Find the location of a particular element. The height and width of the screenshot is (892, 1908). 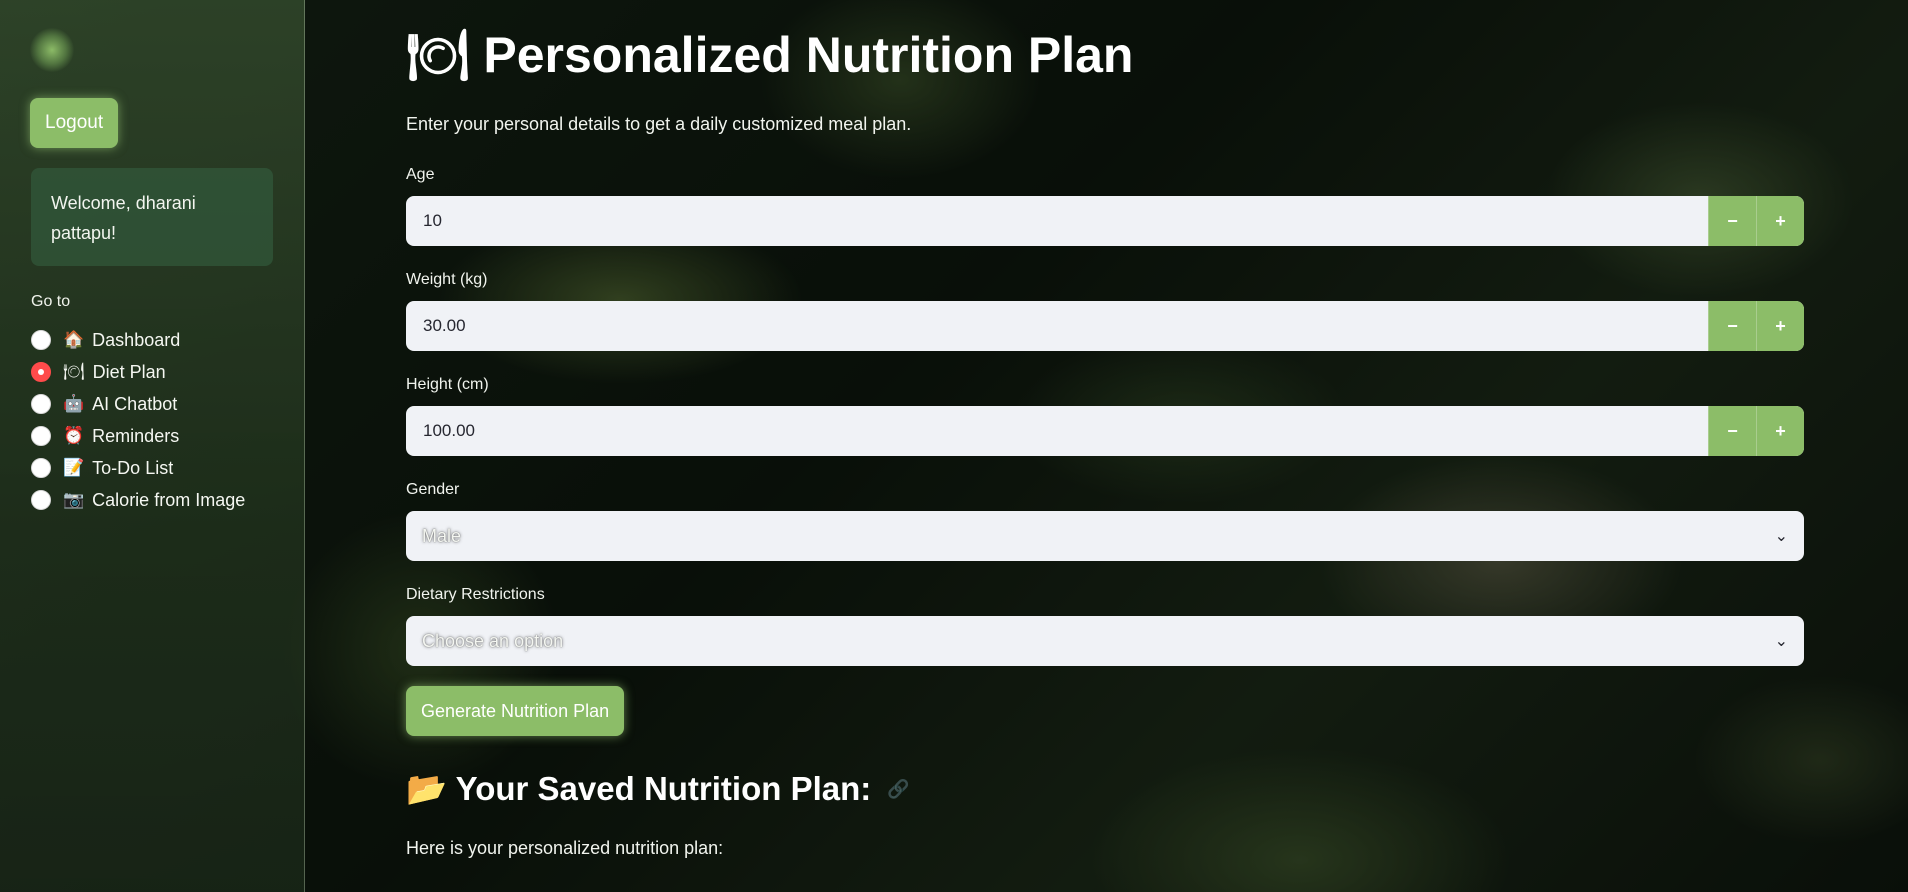

age-input: 10 − + is located at coordinates (1105, 221).